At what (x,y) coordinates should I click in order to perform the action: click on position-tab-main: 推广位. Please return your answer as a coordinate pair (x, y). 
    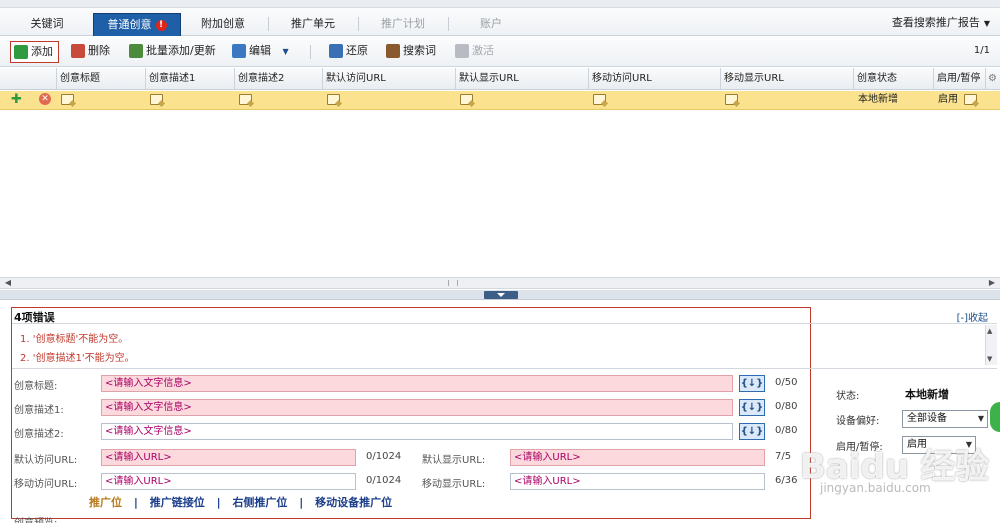
    Looking at the image, I should click on (105, 502).